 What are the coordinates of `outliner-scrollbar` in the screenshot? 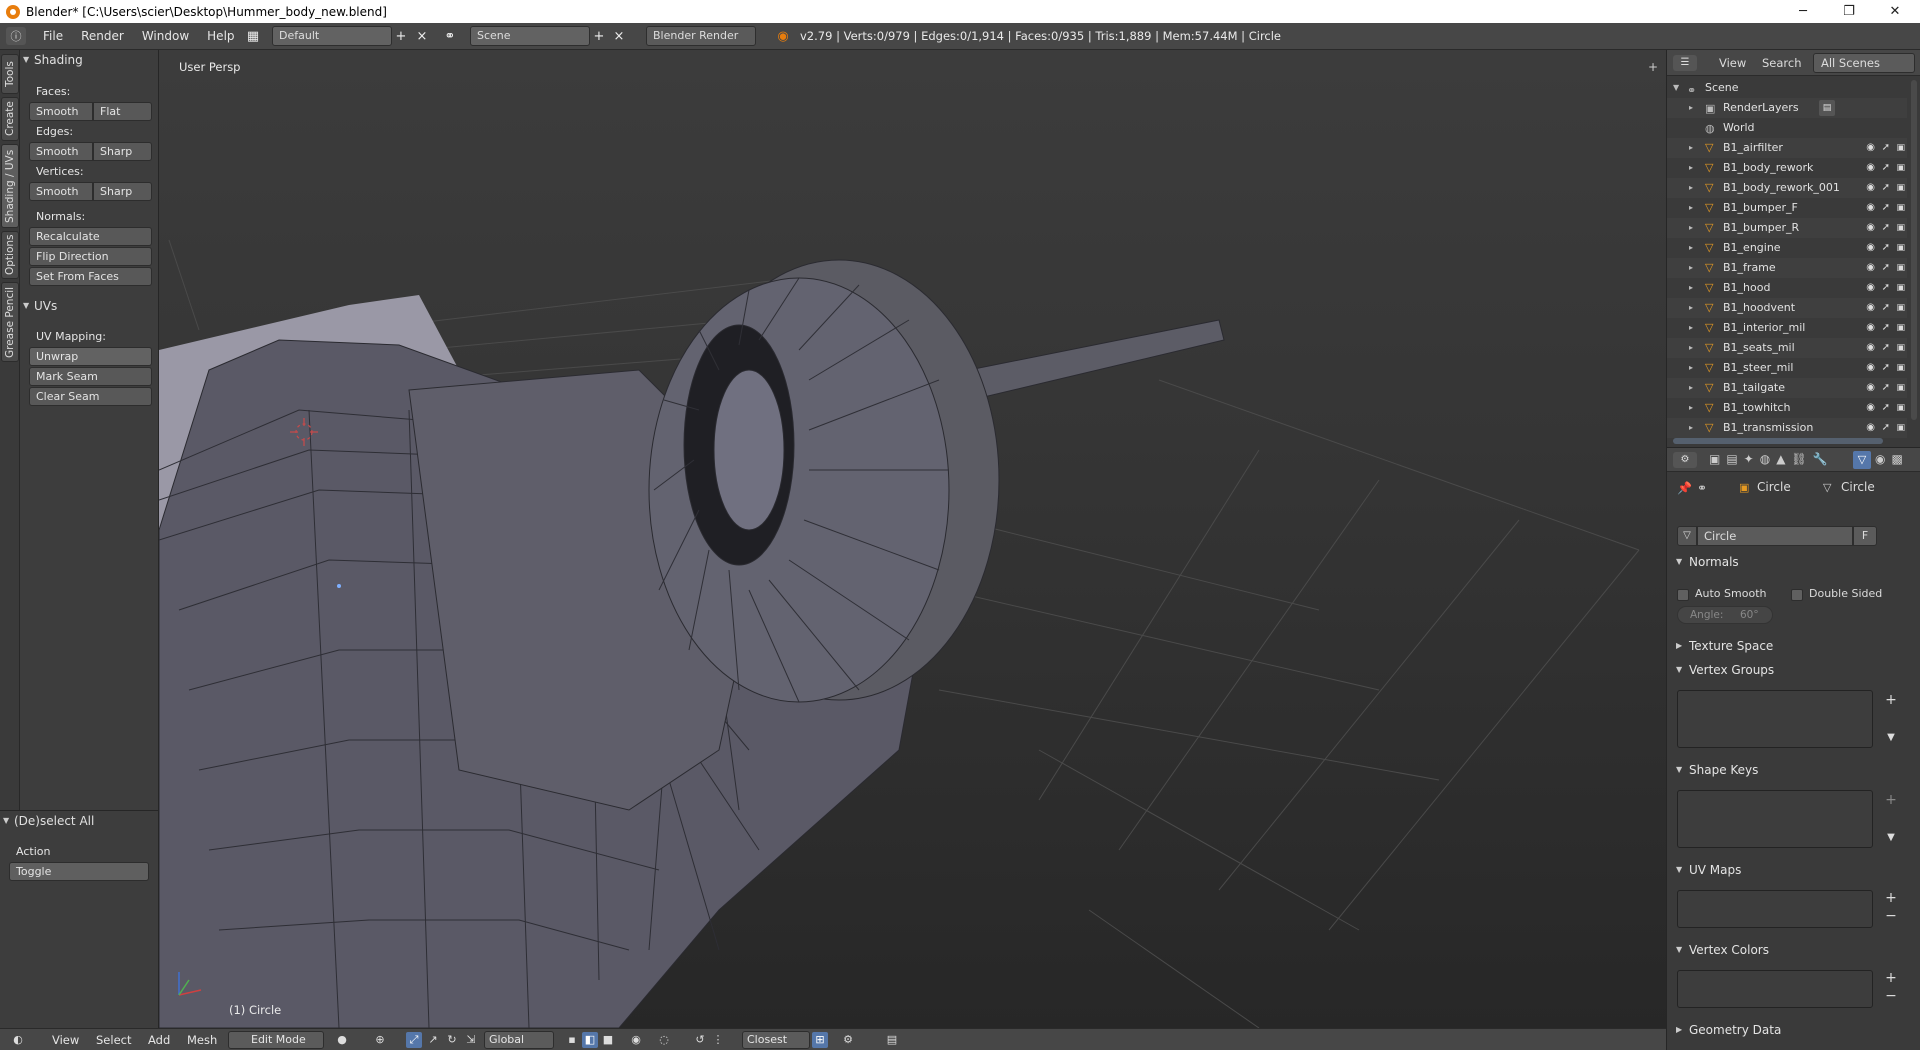 It's located at (1778, 441).